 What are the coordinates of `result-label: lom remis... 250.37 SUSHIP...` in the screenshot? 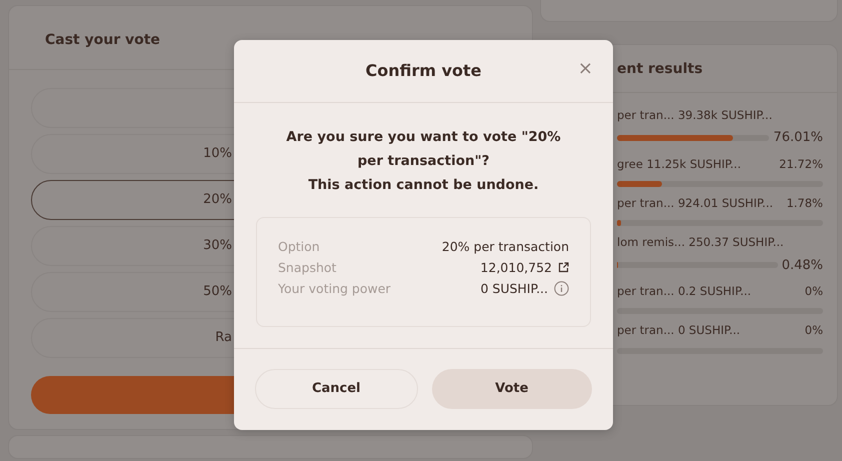 It's located at (700, 243).